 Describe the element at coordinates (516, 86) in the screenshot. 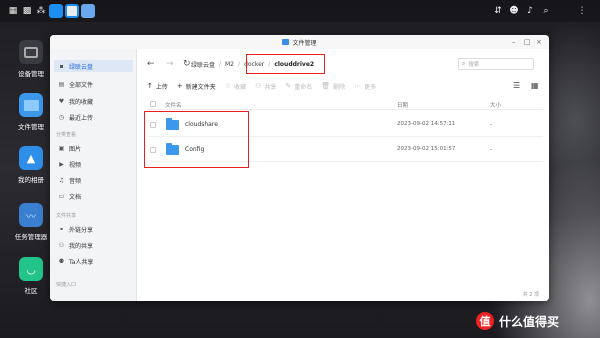

I see `sort-icon: ☰` at that location.